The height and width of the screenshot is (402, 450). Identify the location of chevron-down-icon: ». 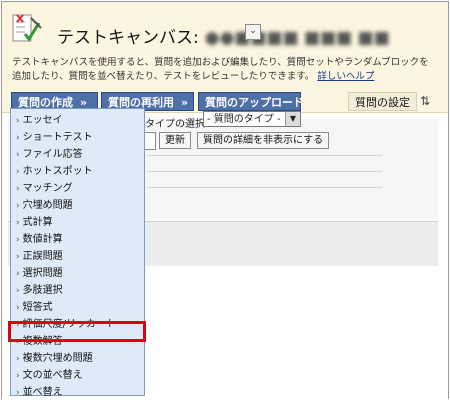
(185, 102).